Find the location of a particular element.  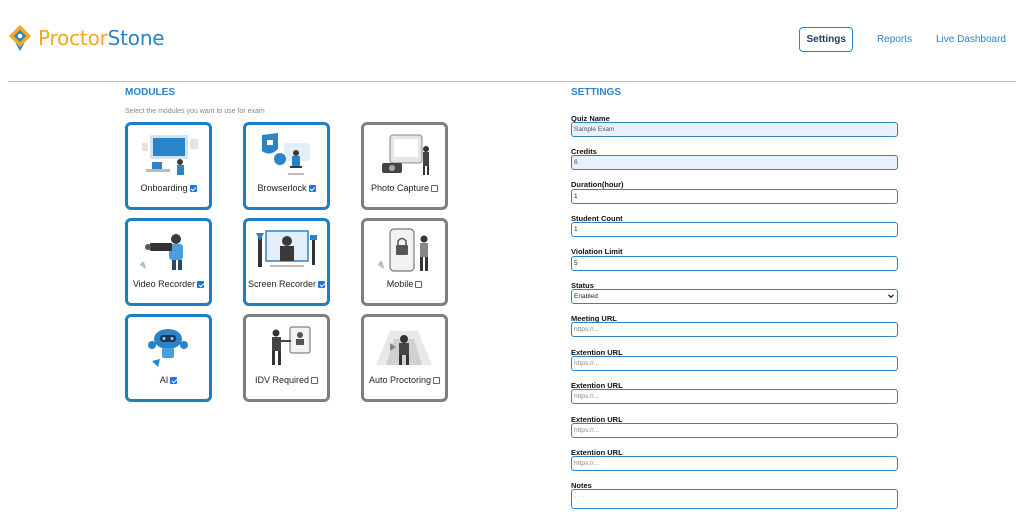

violation-limit-input: 5 is located at coordinates (734, 263).